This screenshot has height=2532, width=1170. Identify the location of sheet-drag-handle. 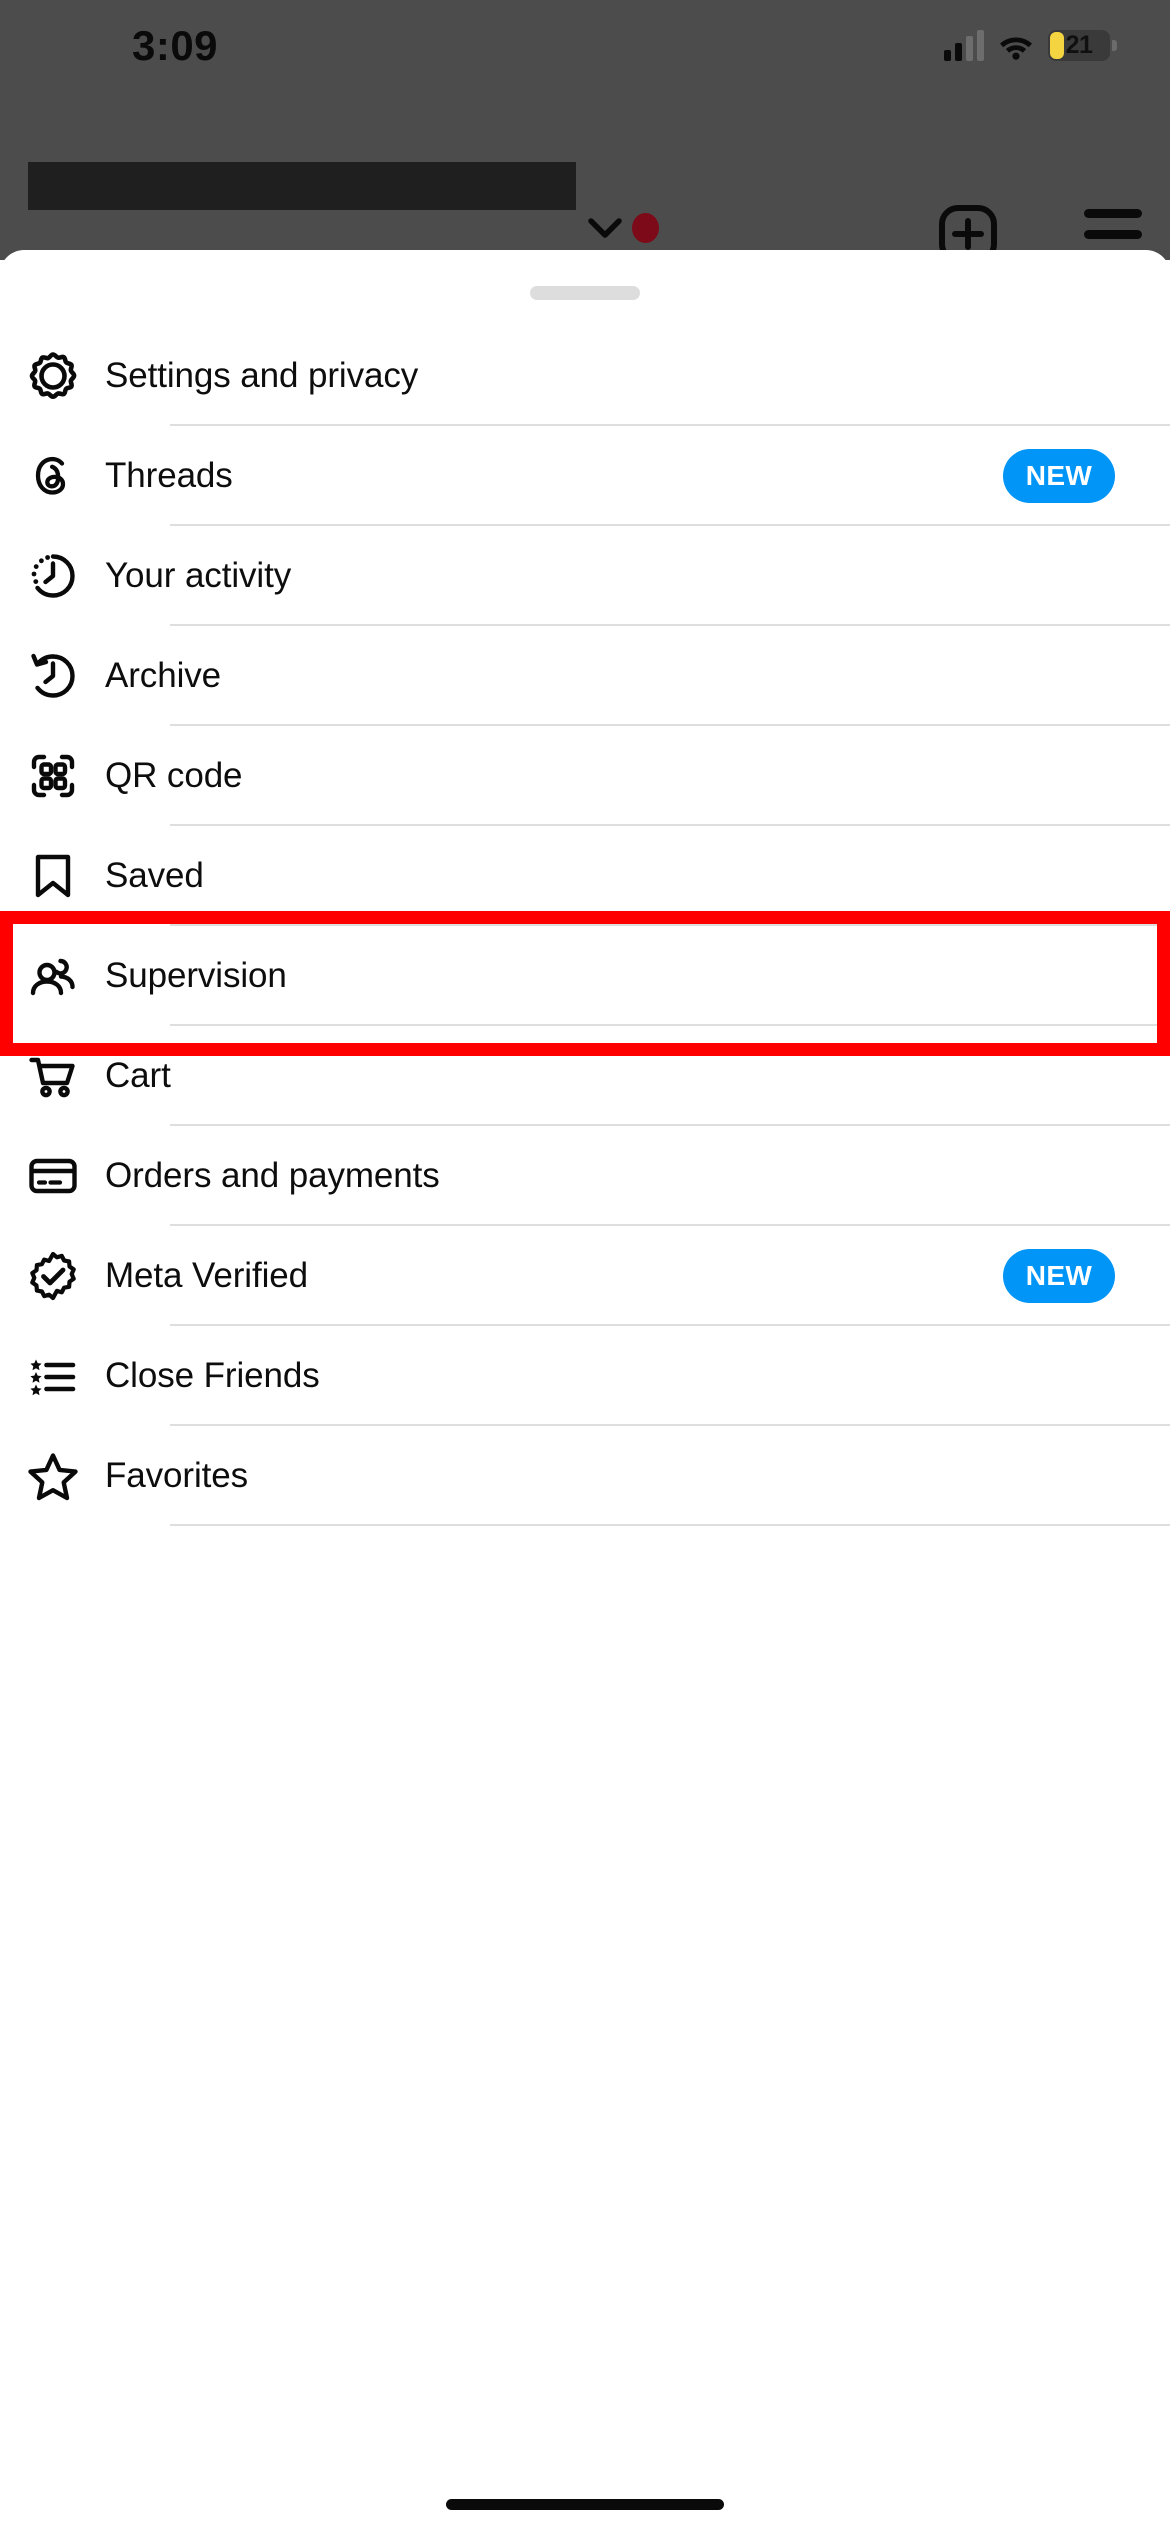
(585, 293).